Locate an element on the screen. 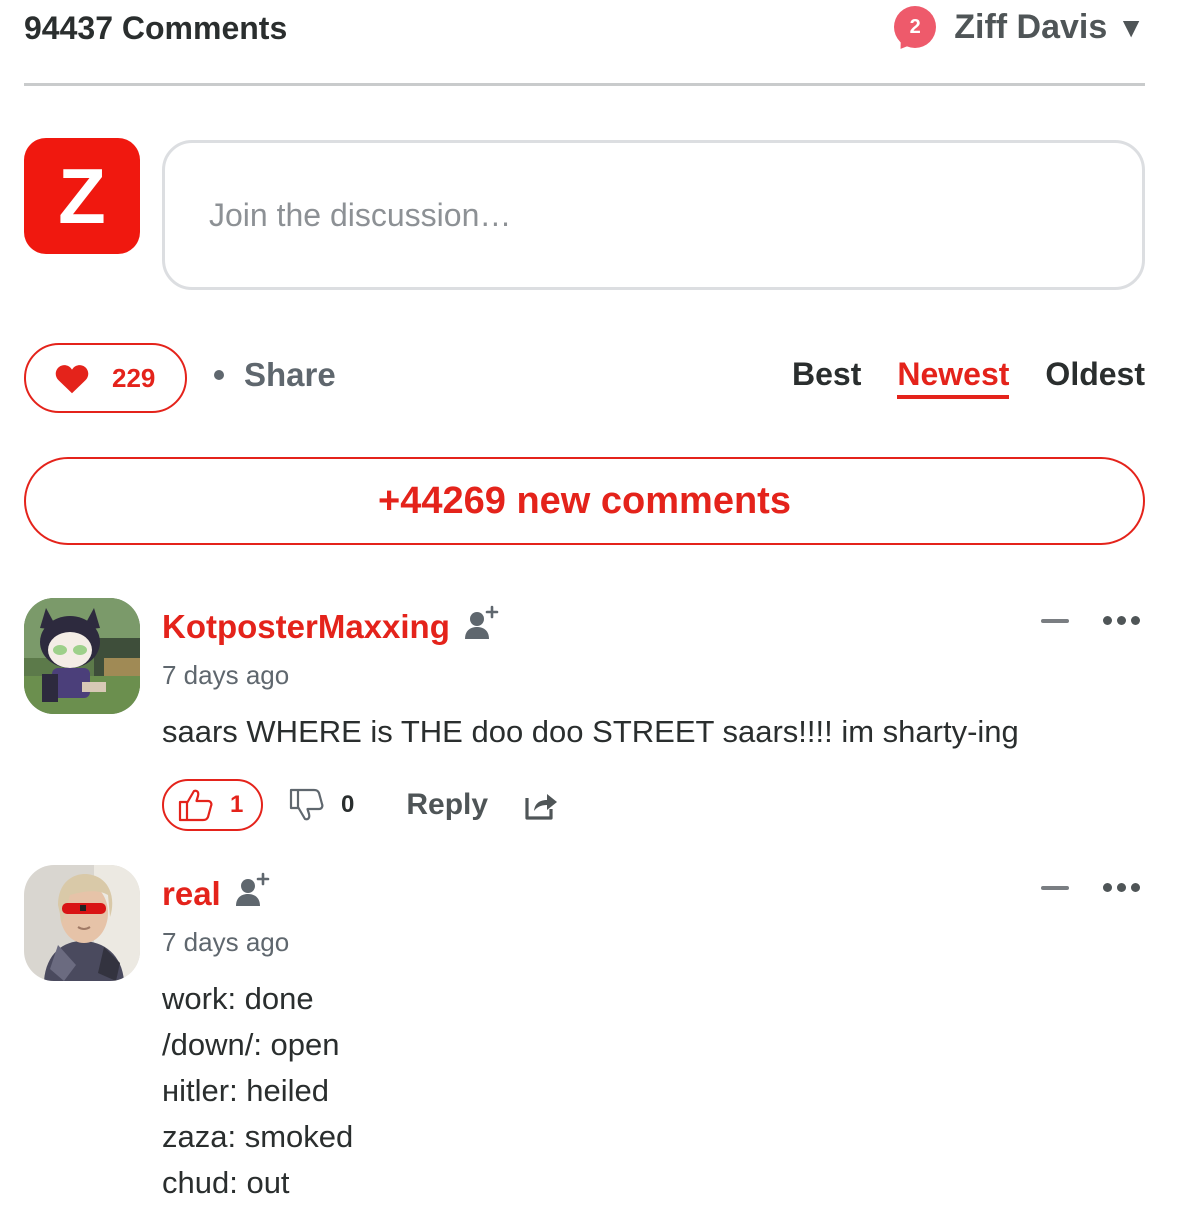  downvote-count: 0 is located at coordinates (348, 804).